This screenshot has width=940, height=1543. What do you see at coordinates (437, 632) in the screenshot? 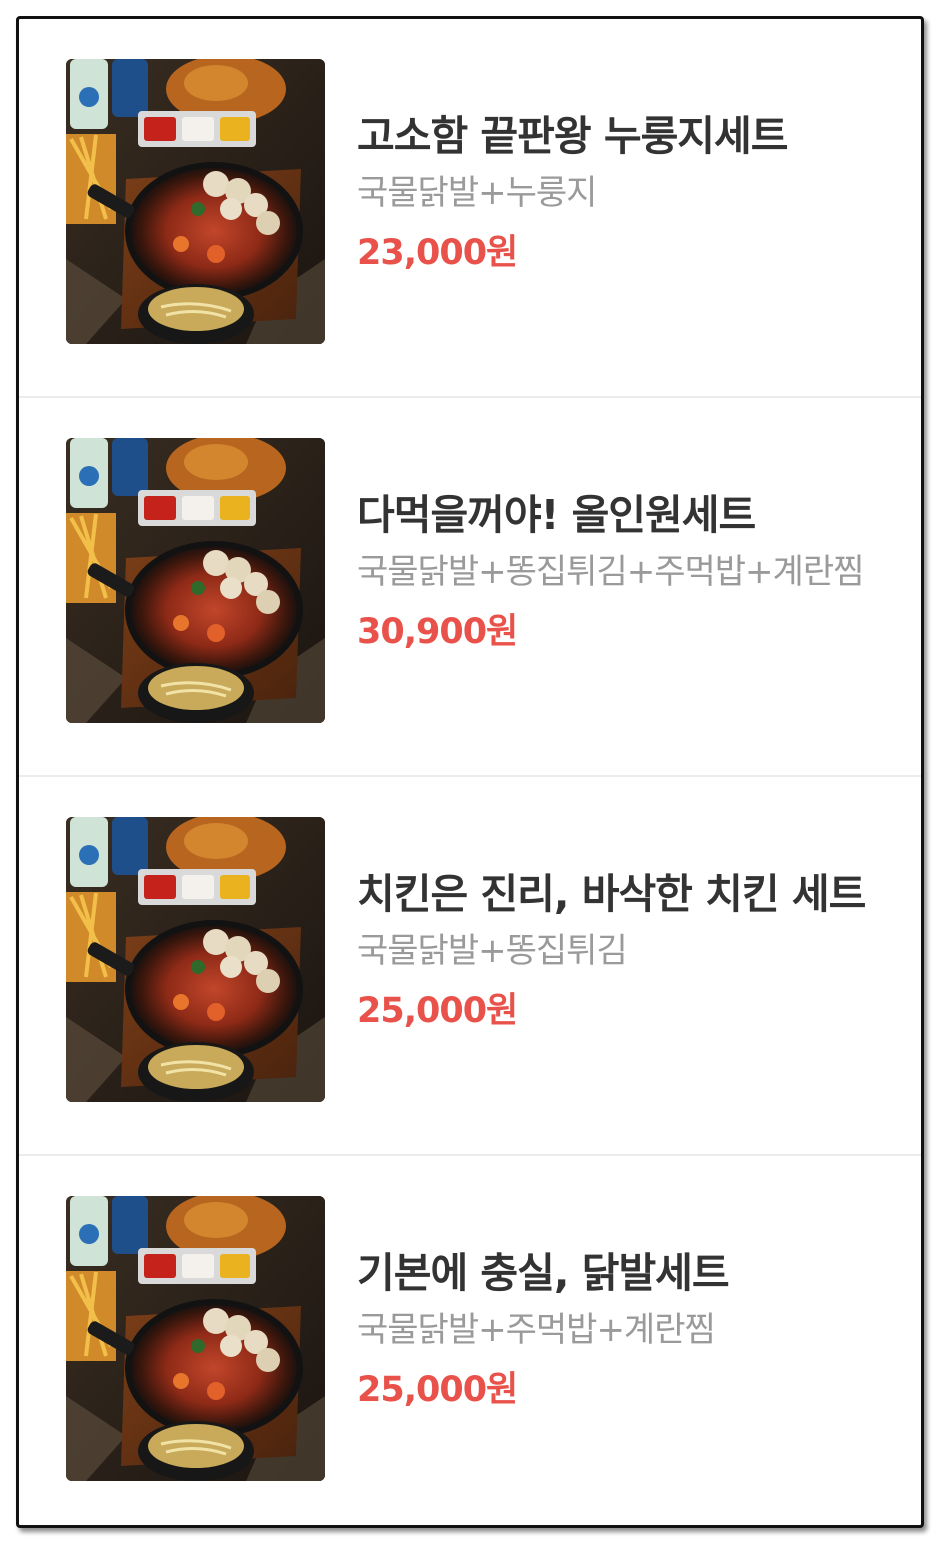
I see `menu-item-price: 30,900원` at bounding box center [437, 632].